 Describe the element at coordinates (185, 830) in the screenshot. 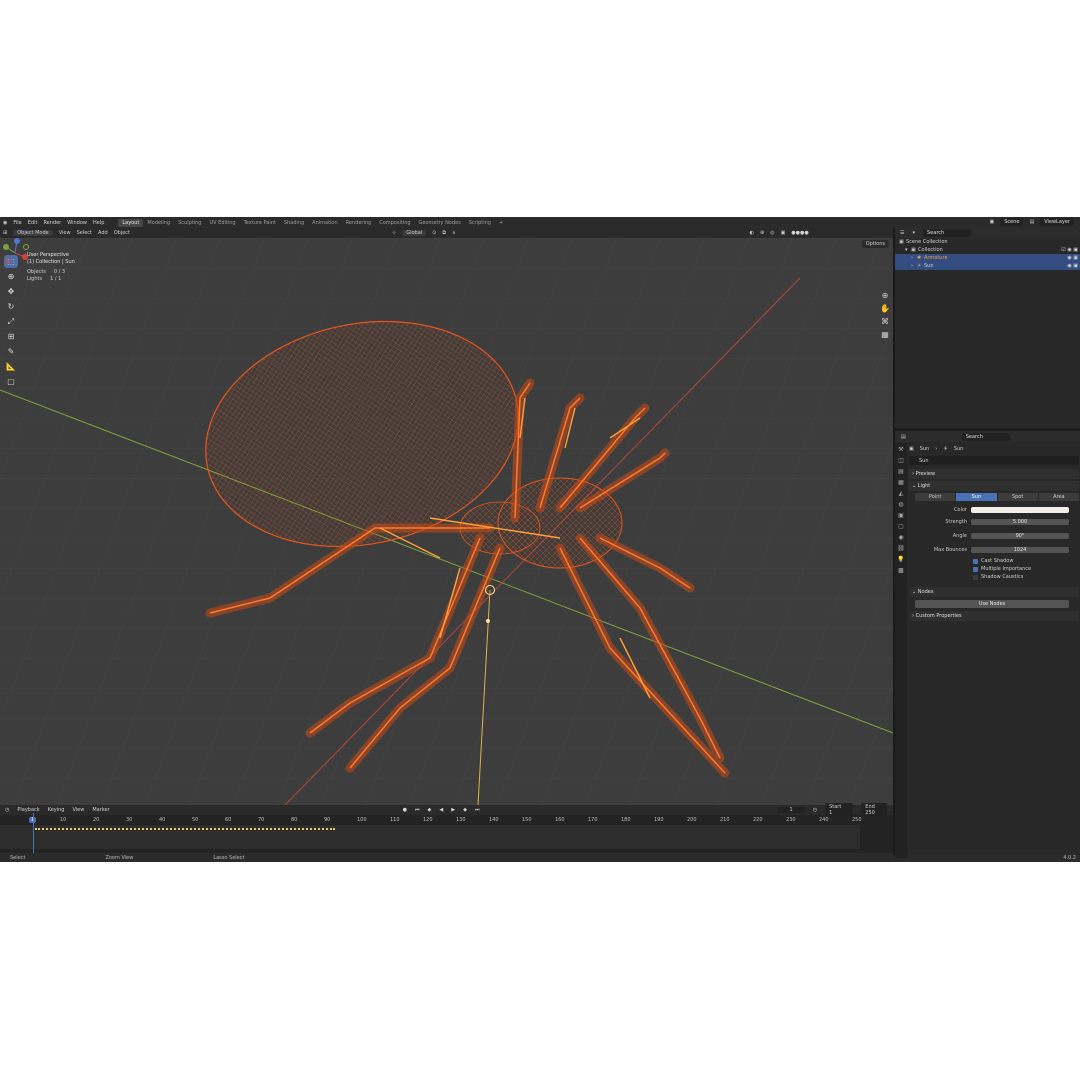

I see `keyframe-row` at that location.